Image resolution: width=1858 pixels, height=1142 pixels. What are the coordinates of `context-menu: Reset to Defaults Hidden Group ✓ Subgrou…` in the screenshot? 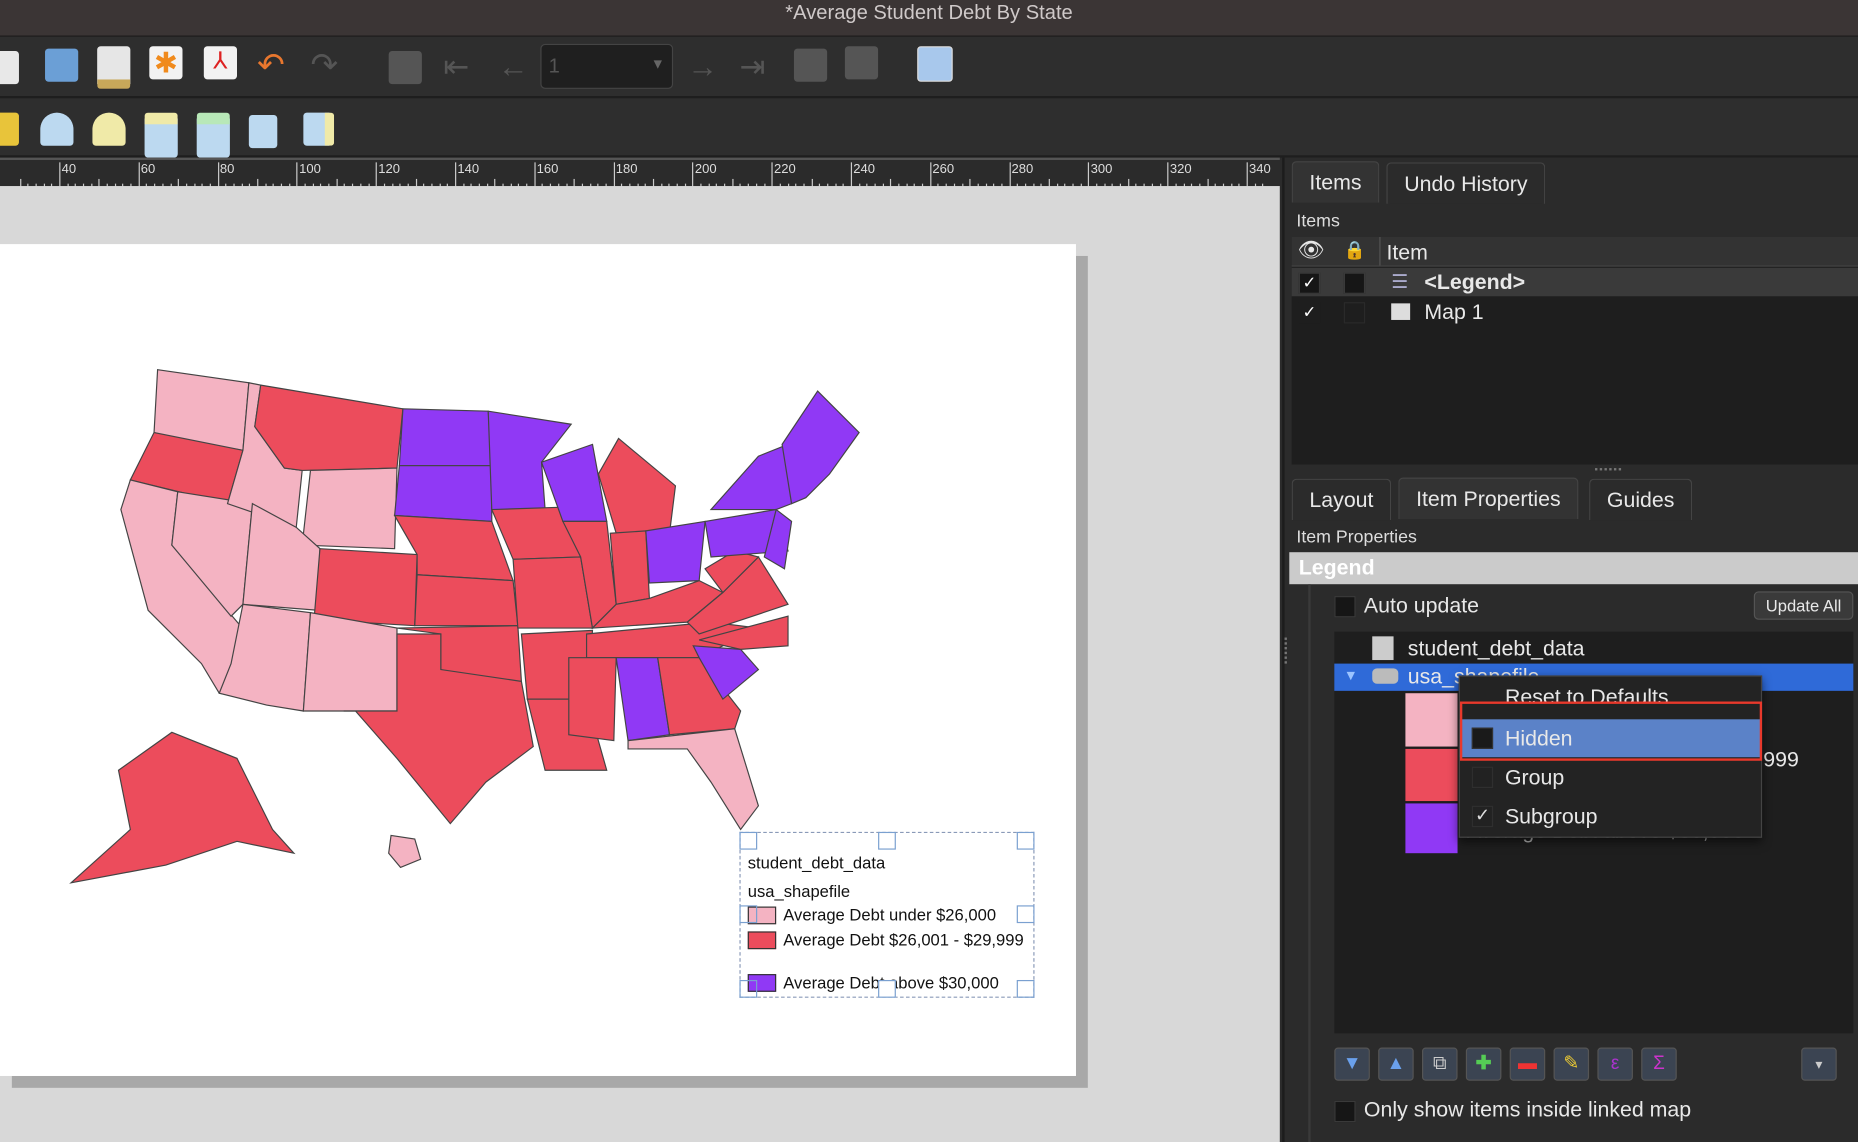 It's located at (1610, 756).